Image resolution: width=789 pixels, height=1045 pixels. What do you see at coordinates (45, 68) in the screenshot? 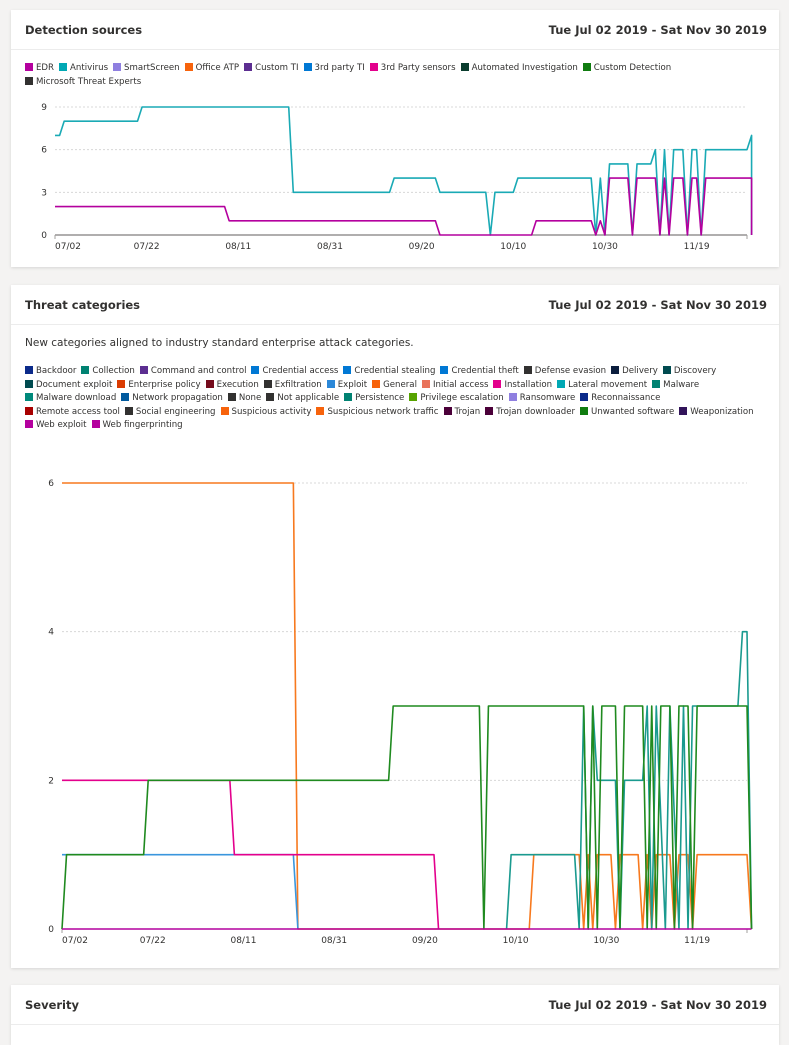
I see `legend-label: EDR` at bounding box center [45, 68].